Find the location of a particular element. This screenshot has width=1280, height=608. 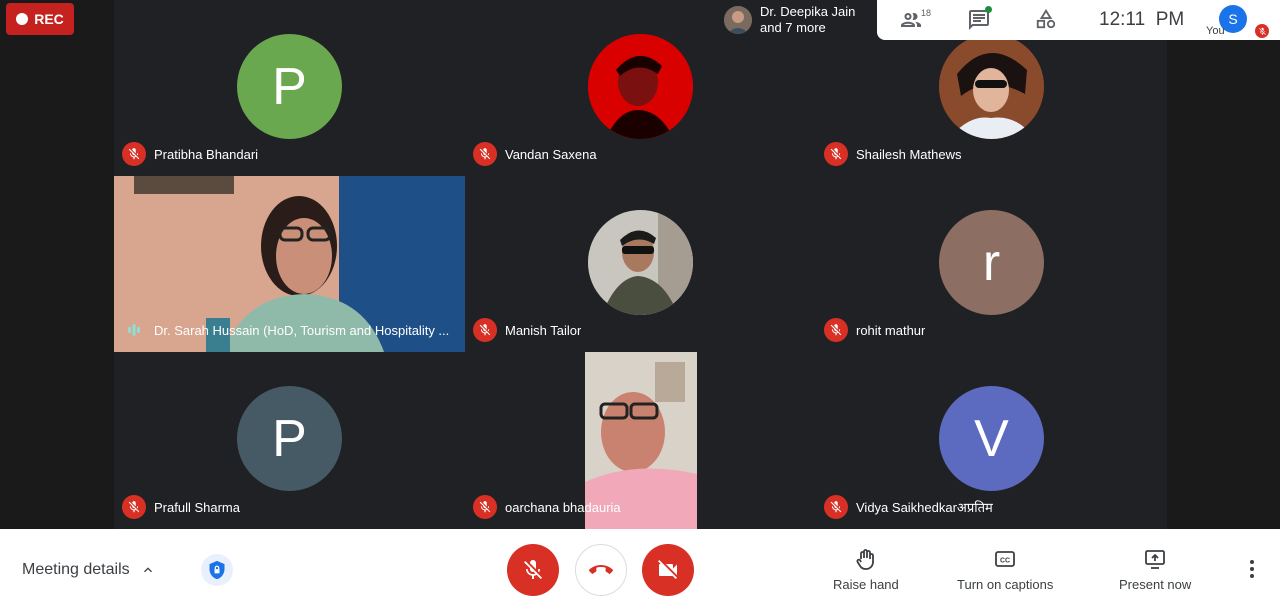

participant-name: Pratibha Bhandari is located at coordinates (206, 154).